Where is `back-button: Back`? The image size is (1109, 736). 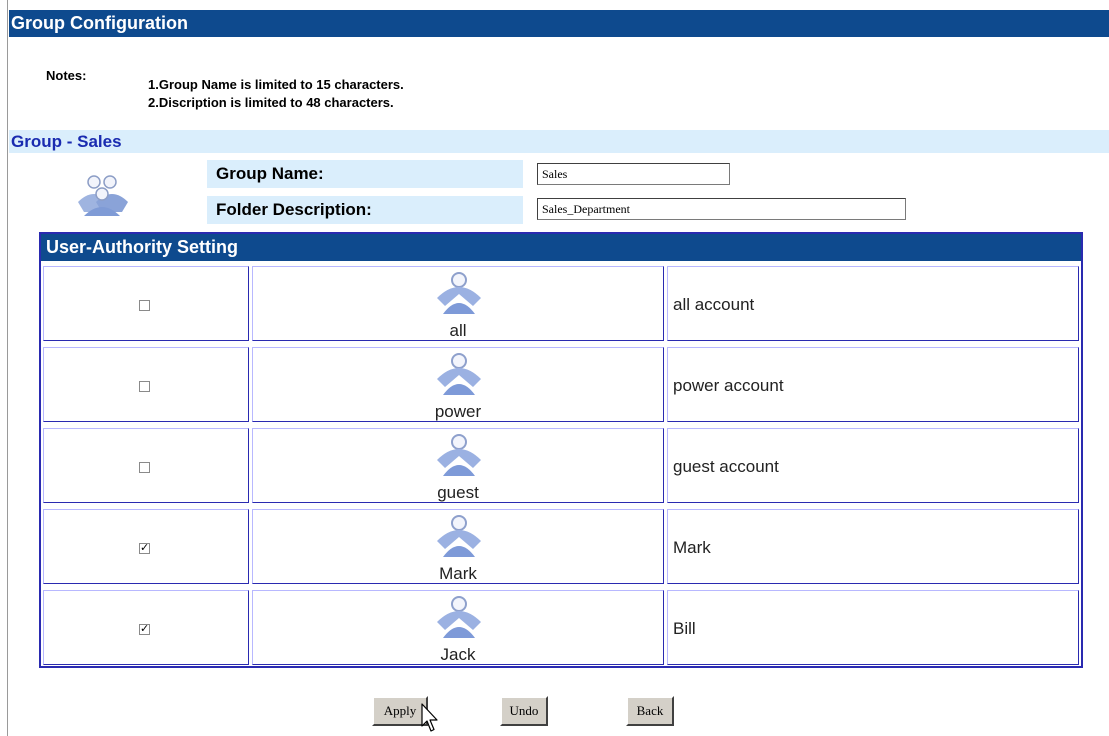
back-button: Back is located at coordinates (650, 711).